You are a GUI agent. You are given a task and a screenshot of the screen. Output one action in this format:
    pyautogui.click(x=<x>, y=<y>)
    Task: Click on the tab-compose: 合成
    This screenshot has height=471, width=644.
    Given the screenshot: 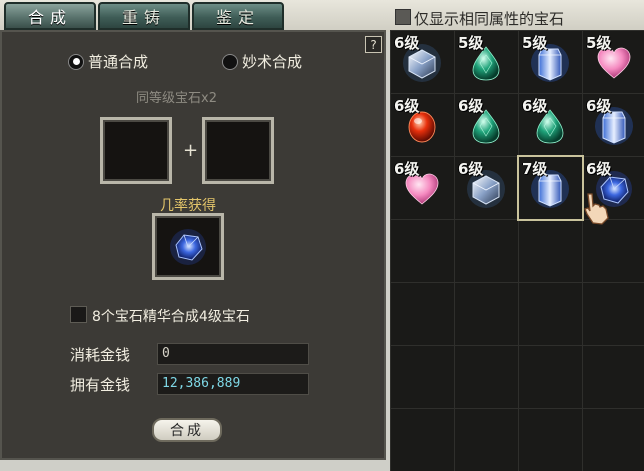 What is the action you would take?
    pyautogui.click(x=50, y=16)
    